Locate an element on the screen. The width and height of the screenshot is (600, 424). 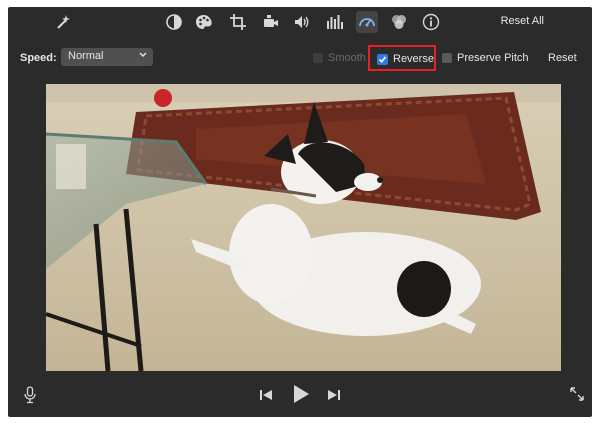
color-balance-icon is located at coordinates (174, 22).